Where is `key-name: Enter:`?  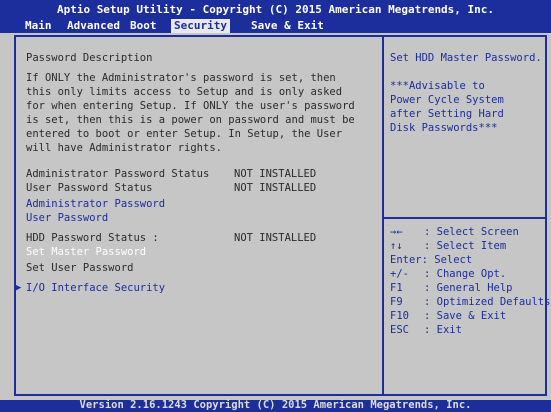
key-name: Enter: is located at coordinates (409, 260).